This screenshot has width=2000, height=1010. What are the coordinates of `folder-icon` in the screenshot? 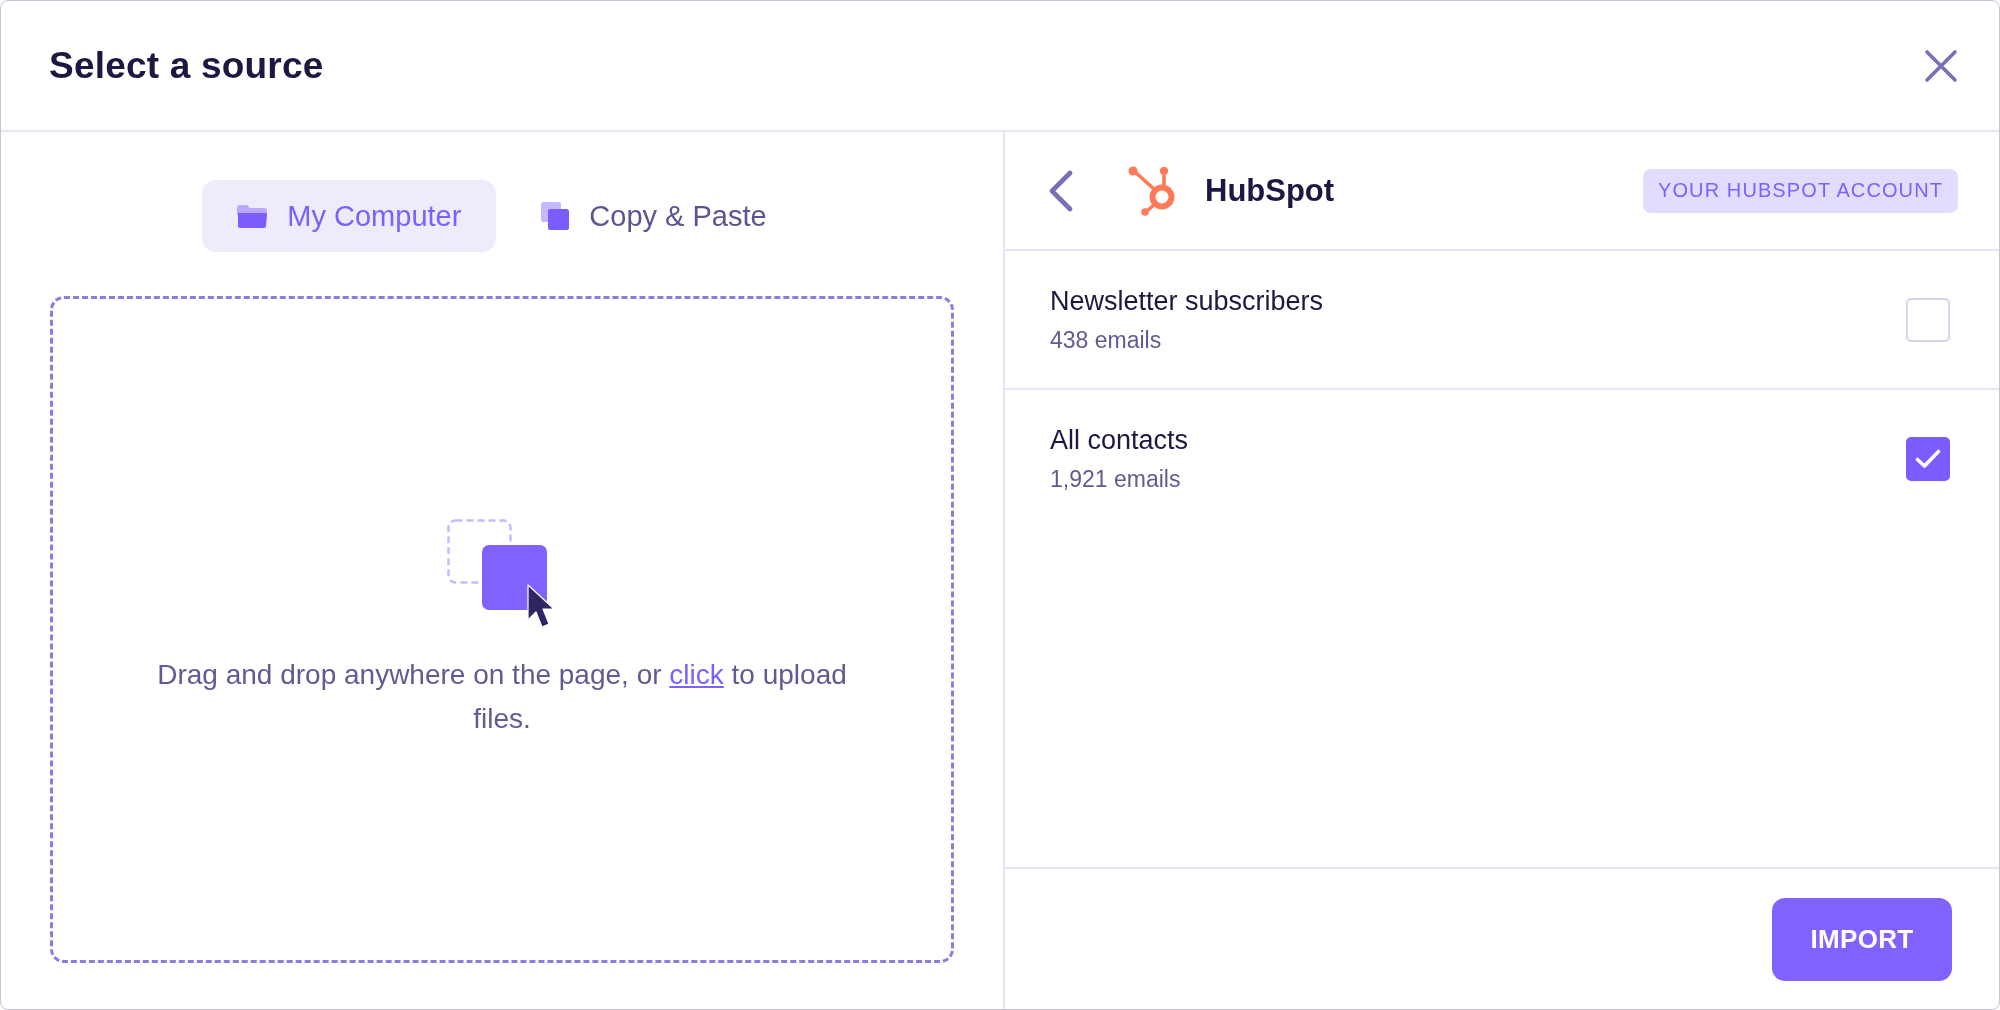 It's located at (252, 216).